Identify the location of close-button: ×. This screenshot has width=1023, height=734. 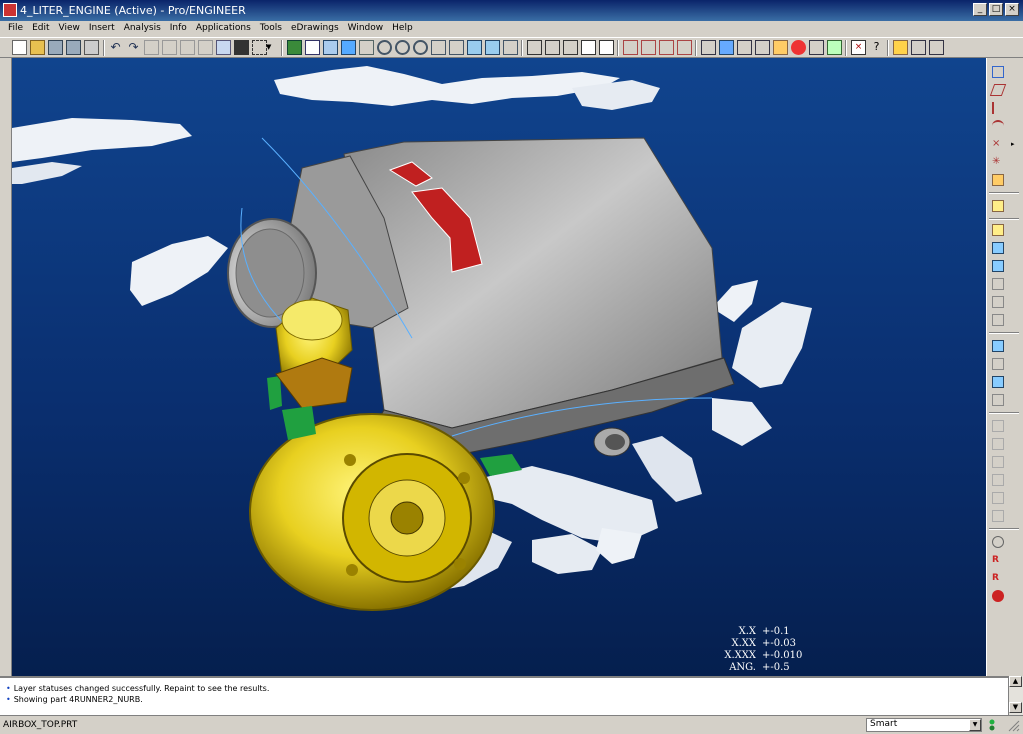
(1012, 9).